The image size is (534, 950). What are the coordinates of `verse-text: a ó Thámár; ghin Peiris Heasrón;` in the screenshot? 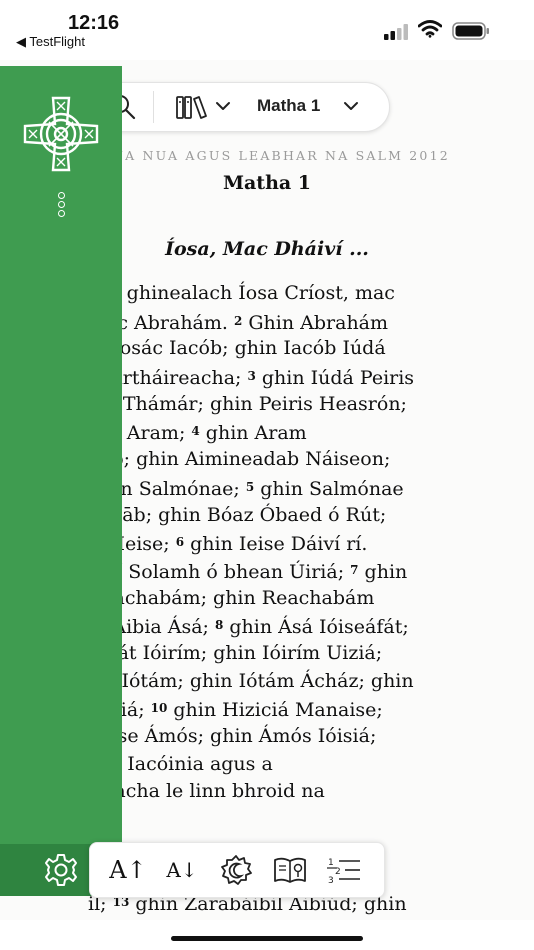 It's located at (247, 403).